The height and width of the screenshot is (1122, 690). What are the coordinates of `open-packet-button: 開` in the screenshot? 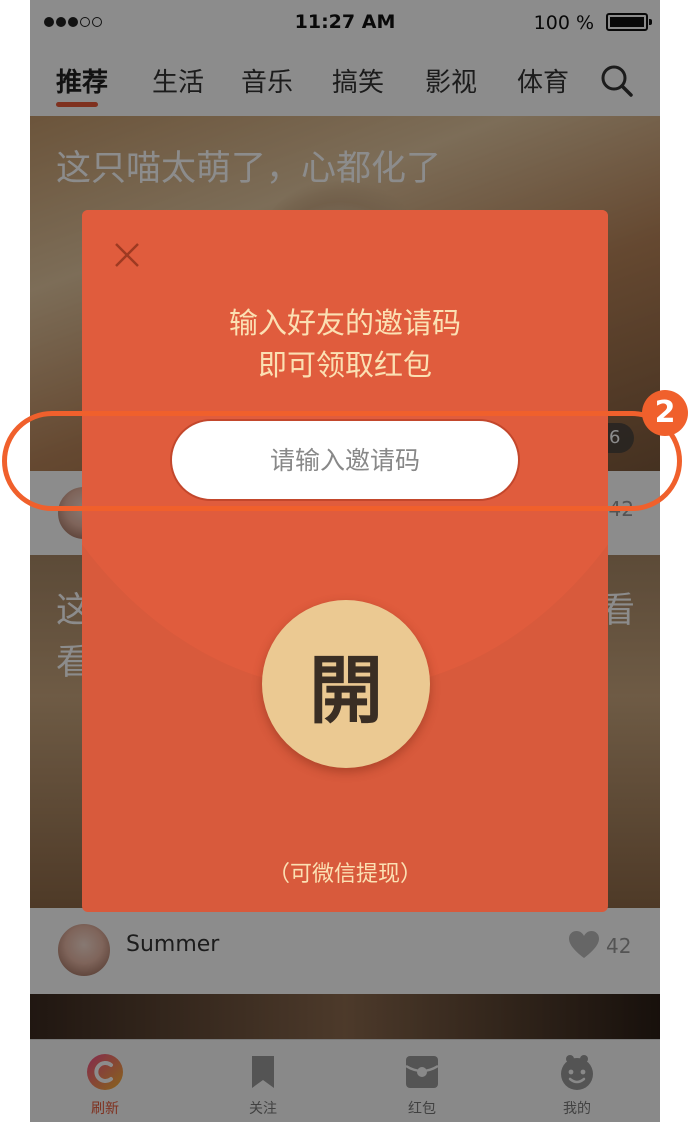 It's located at (346, 684).